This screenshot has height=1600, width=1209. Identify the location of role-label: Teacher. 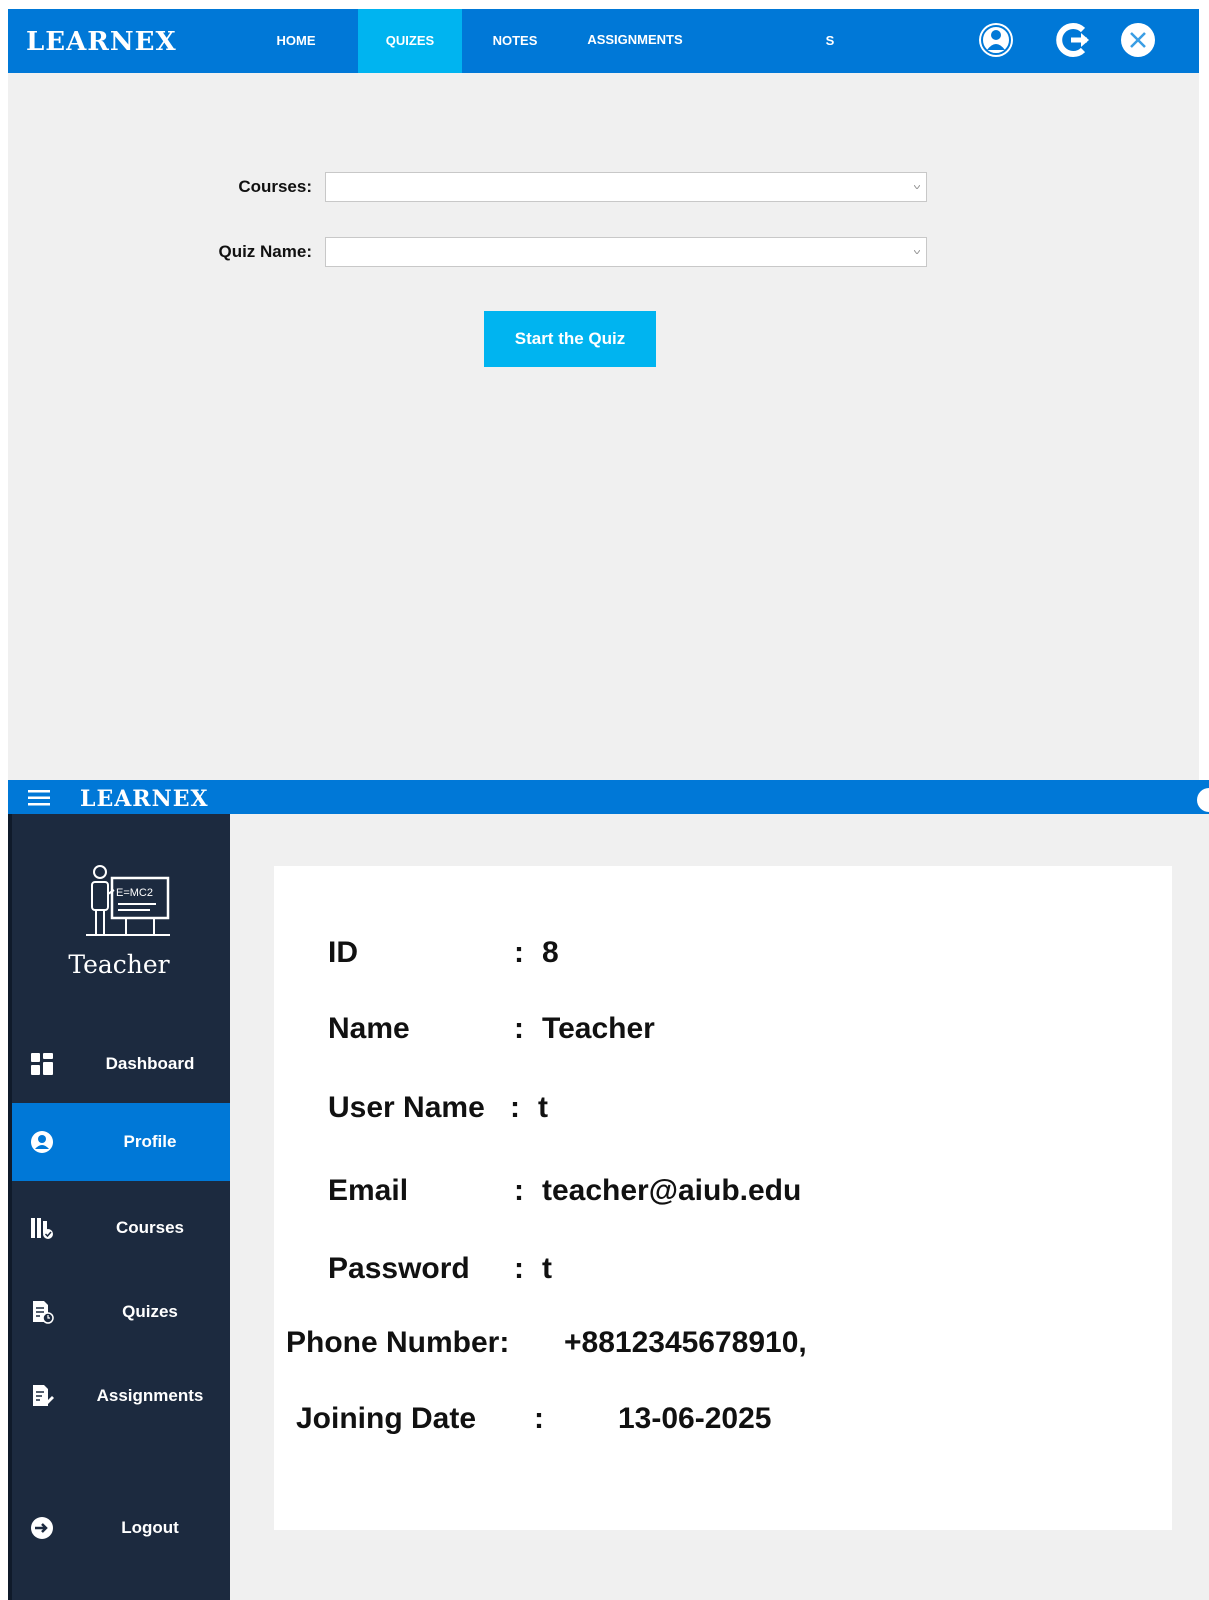
(119, 964).